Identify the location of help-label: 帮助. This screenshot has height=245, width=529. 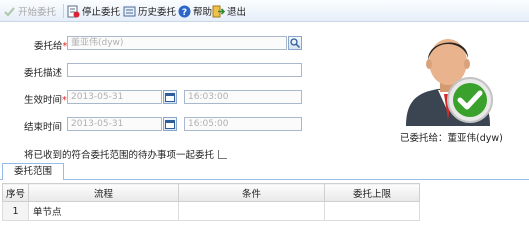
(203, 12).